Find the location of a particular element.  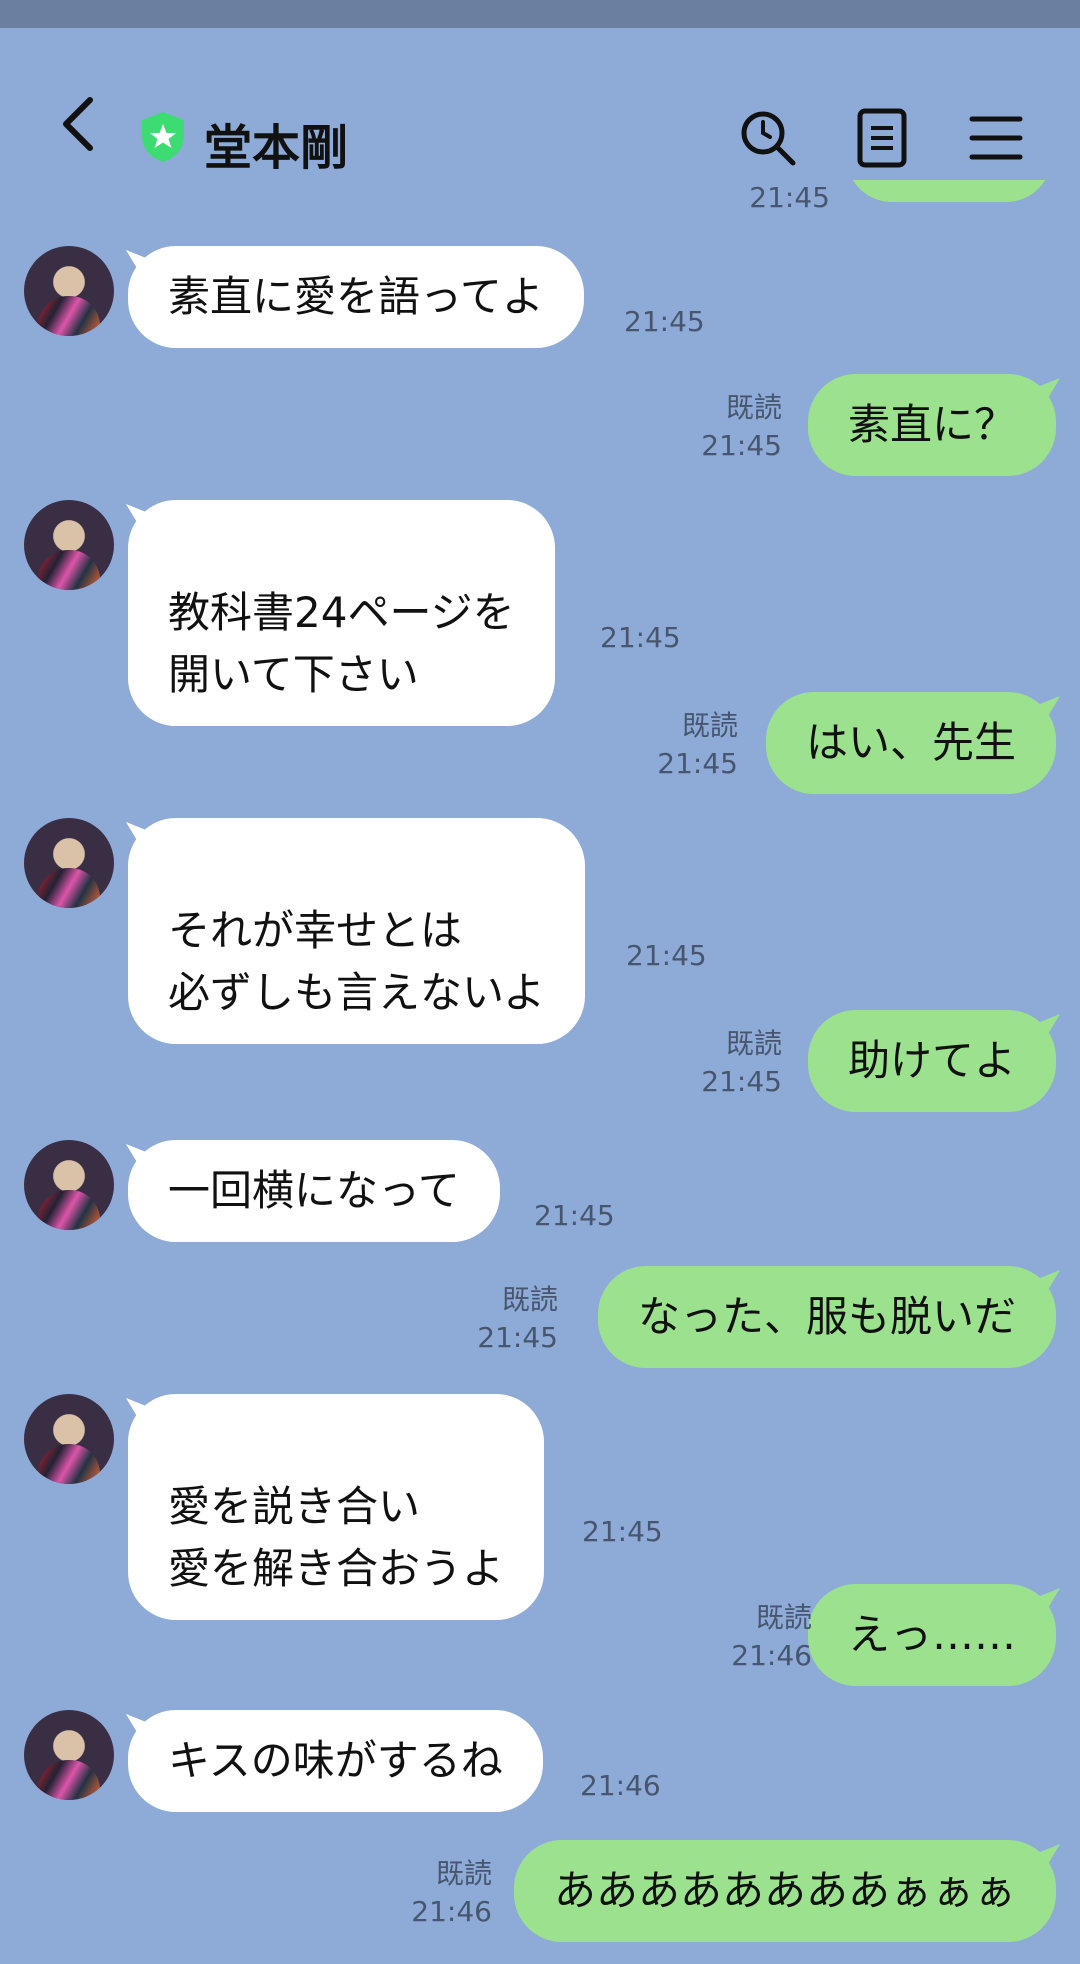

message-text: はい、先生 is located at coordinates (910, 742).